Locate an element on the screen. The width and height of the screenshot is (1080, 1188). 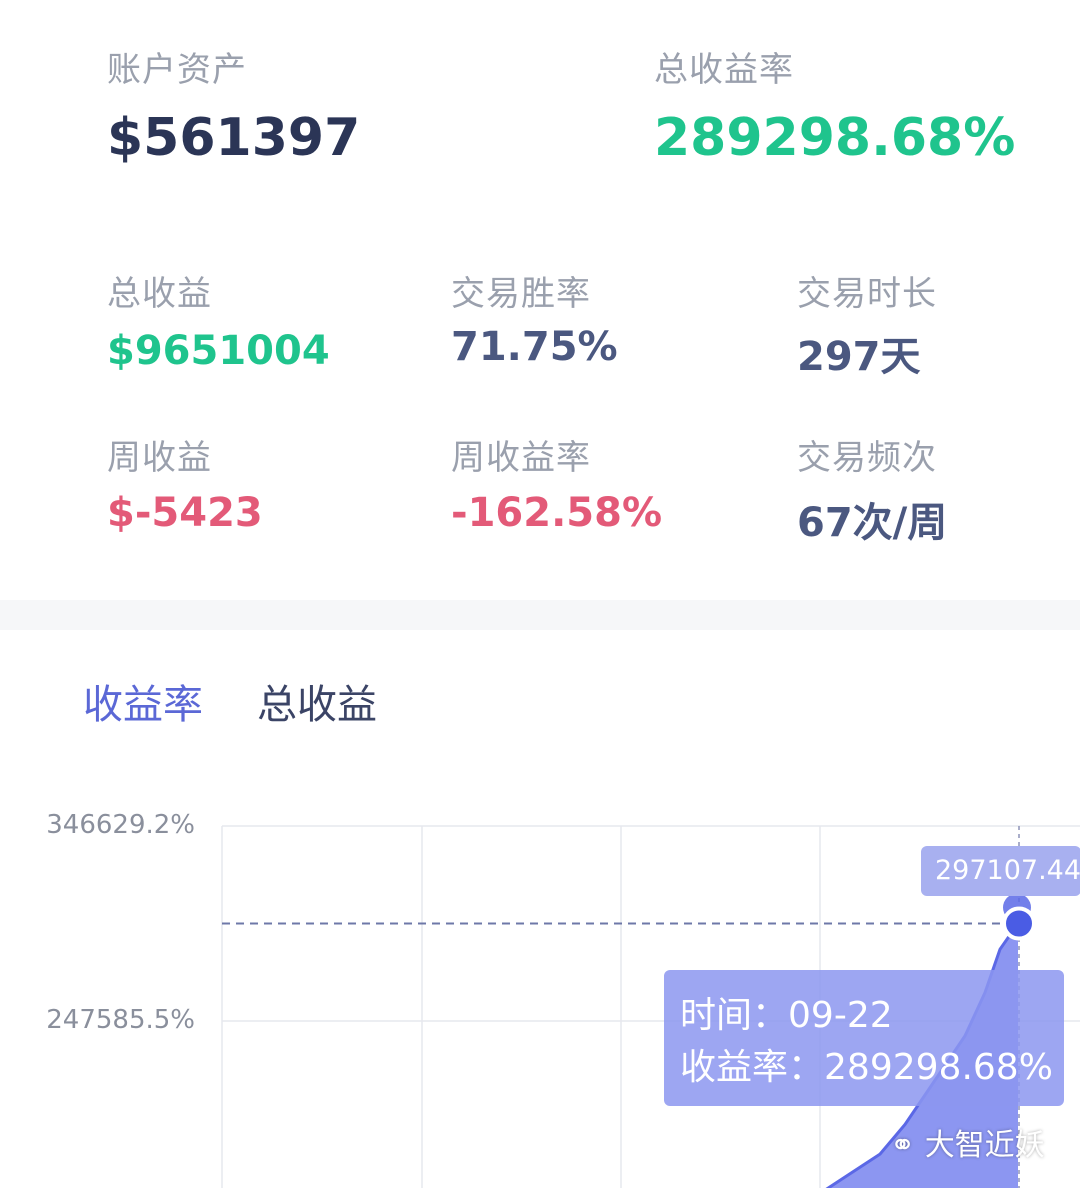
crosshair-value-label: 297107.44 is located at coordinates (1000, 871).